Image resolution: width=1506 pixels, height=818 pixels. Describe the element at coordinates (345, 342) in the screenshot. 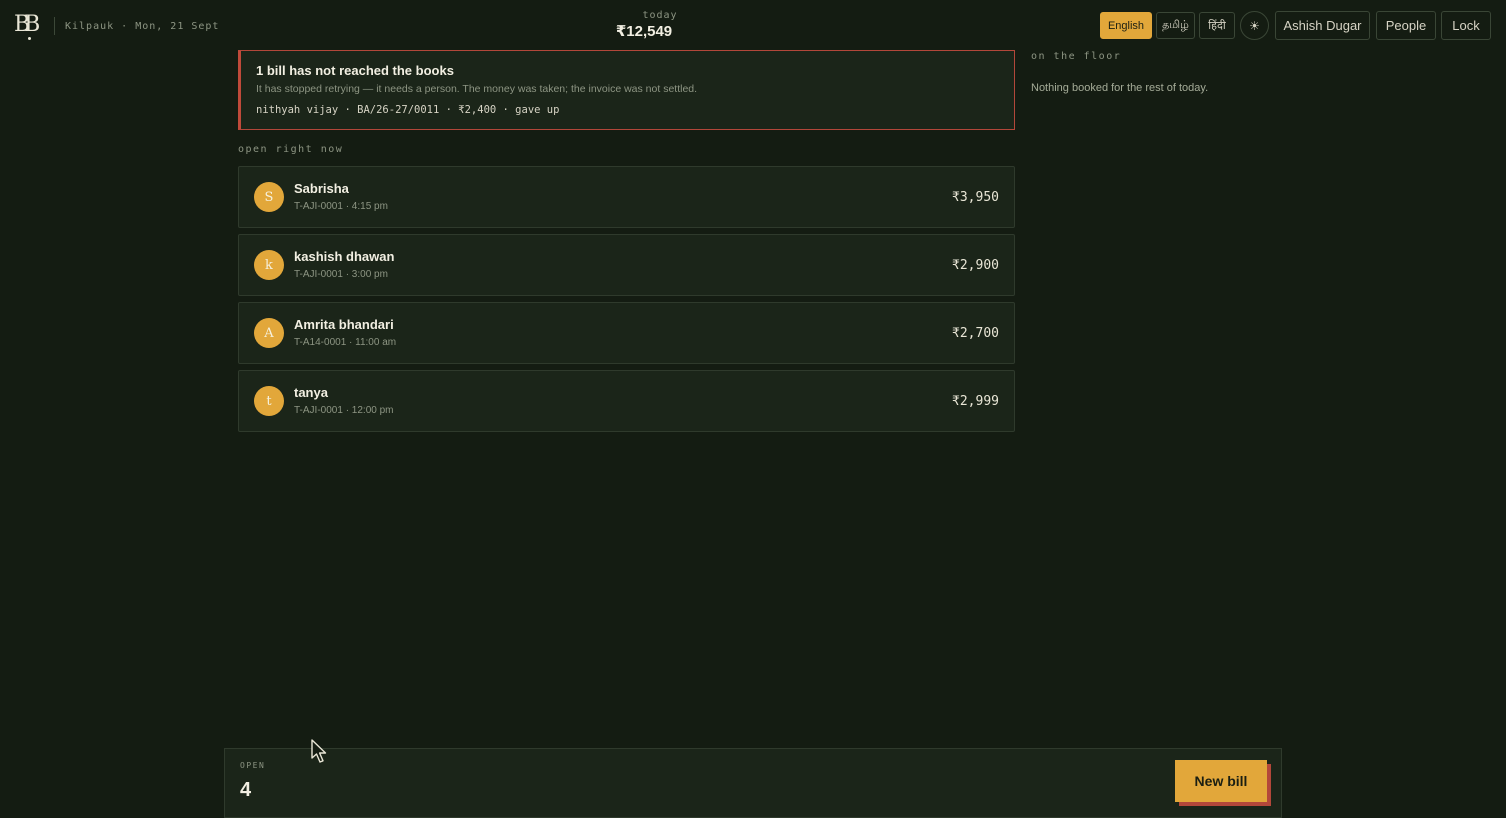

I see `bill-meta: T-A14-0001 · 11:00 am` at that location.